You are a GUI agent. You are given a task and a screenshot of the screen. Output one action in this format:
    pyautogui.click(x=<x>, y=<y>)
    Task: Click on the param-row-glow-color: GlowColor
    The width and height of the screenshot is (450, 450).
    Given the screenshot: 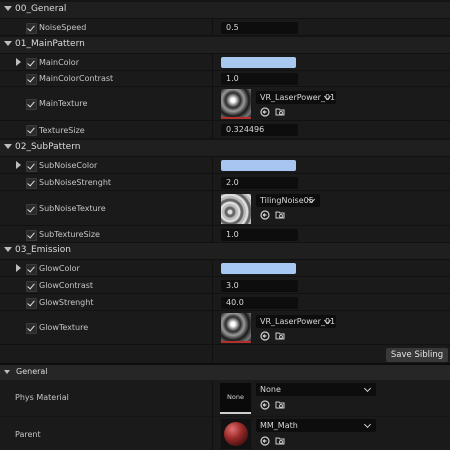 What is the action you would take?
    pyautogui.click(x=225, y=268)
    